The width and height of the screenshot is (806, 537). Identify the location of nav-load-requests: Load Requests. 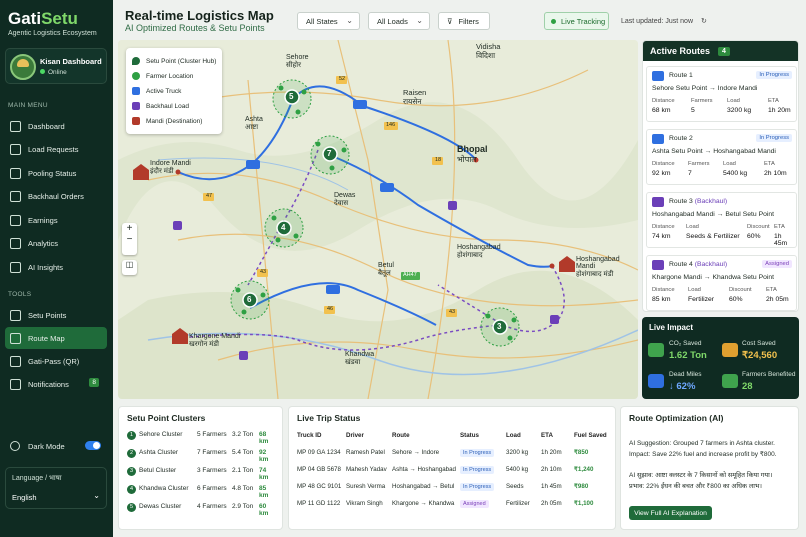
(56, 149).